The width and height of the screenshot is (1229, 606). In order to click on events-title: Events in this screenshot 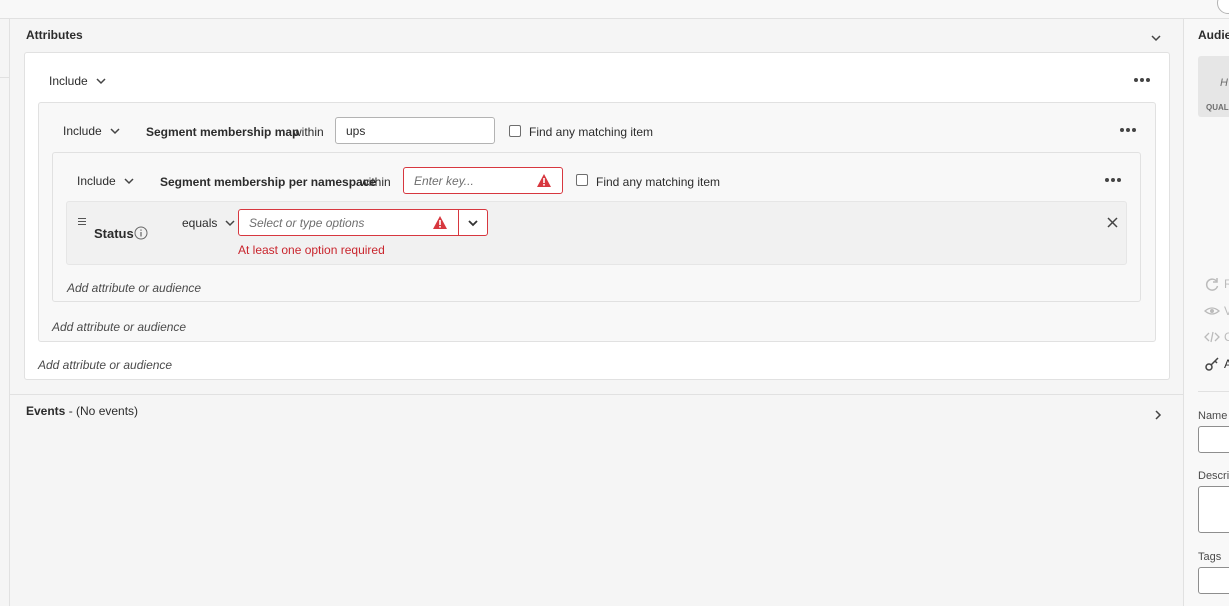, I will do `click(46, 411)`.